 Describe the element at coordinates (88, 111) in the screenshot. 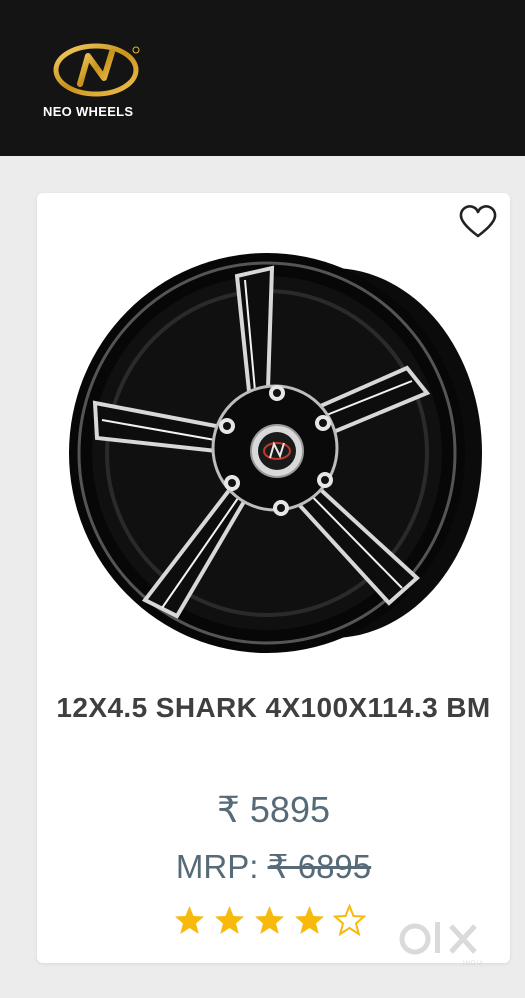

I see `brand-name: NEO WHEELS` at that location.